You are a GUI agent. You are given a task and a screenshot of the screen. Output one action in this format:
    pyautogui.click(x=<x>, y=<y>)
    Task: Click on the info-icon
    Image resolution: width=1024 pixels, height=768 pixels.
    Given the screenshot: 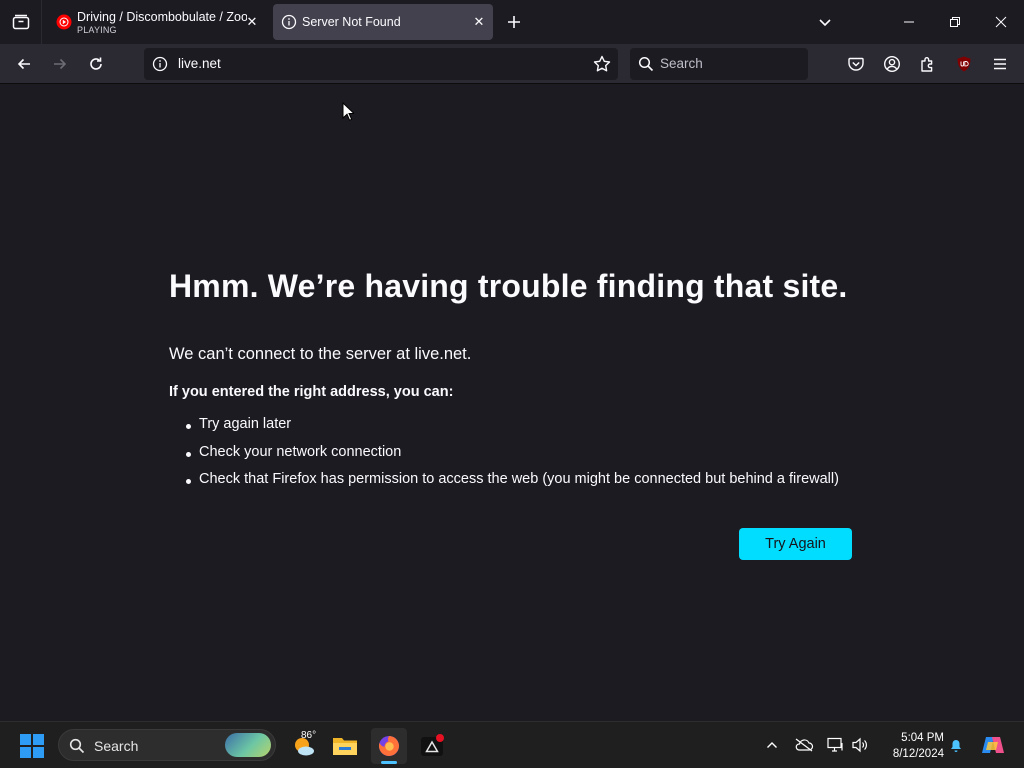 What is the action you would take?
    pyautogui.click(x=289, y=22)
    